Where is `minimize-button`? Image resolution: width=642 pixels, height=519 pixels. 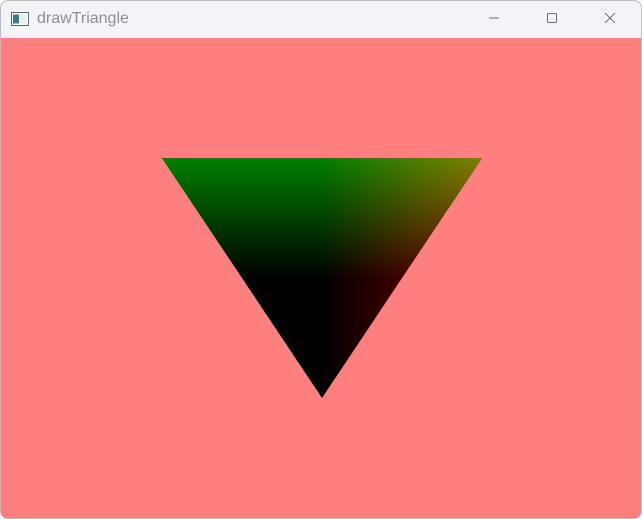
minimize-button is located at coordinates (494, 19).